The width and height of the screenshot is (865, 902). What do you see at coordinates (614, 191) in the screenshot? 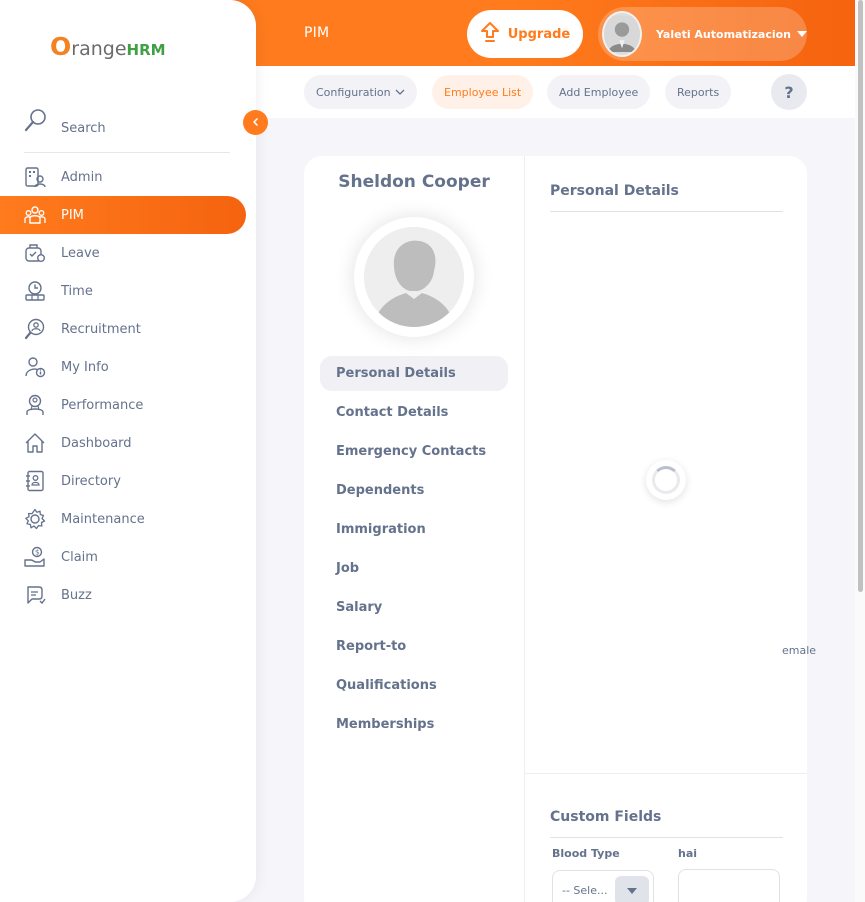
I see `personal-details-title: Personal Details` at bounding box center [614, 191].